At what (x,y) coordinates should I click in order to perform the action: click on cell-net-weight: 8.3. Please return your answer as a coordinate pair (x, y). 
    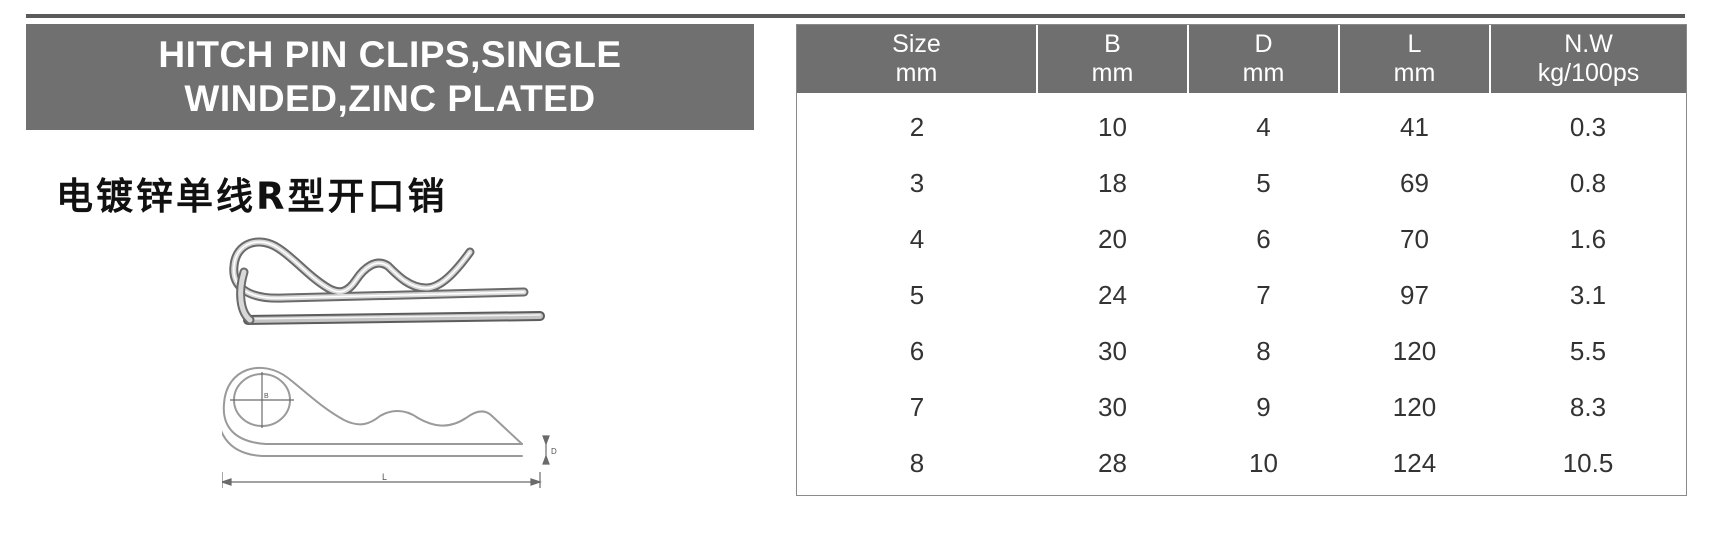
    Looking at the image, I should click on (1588, 406).